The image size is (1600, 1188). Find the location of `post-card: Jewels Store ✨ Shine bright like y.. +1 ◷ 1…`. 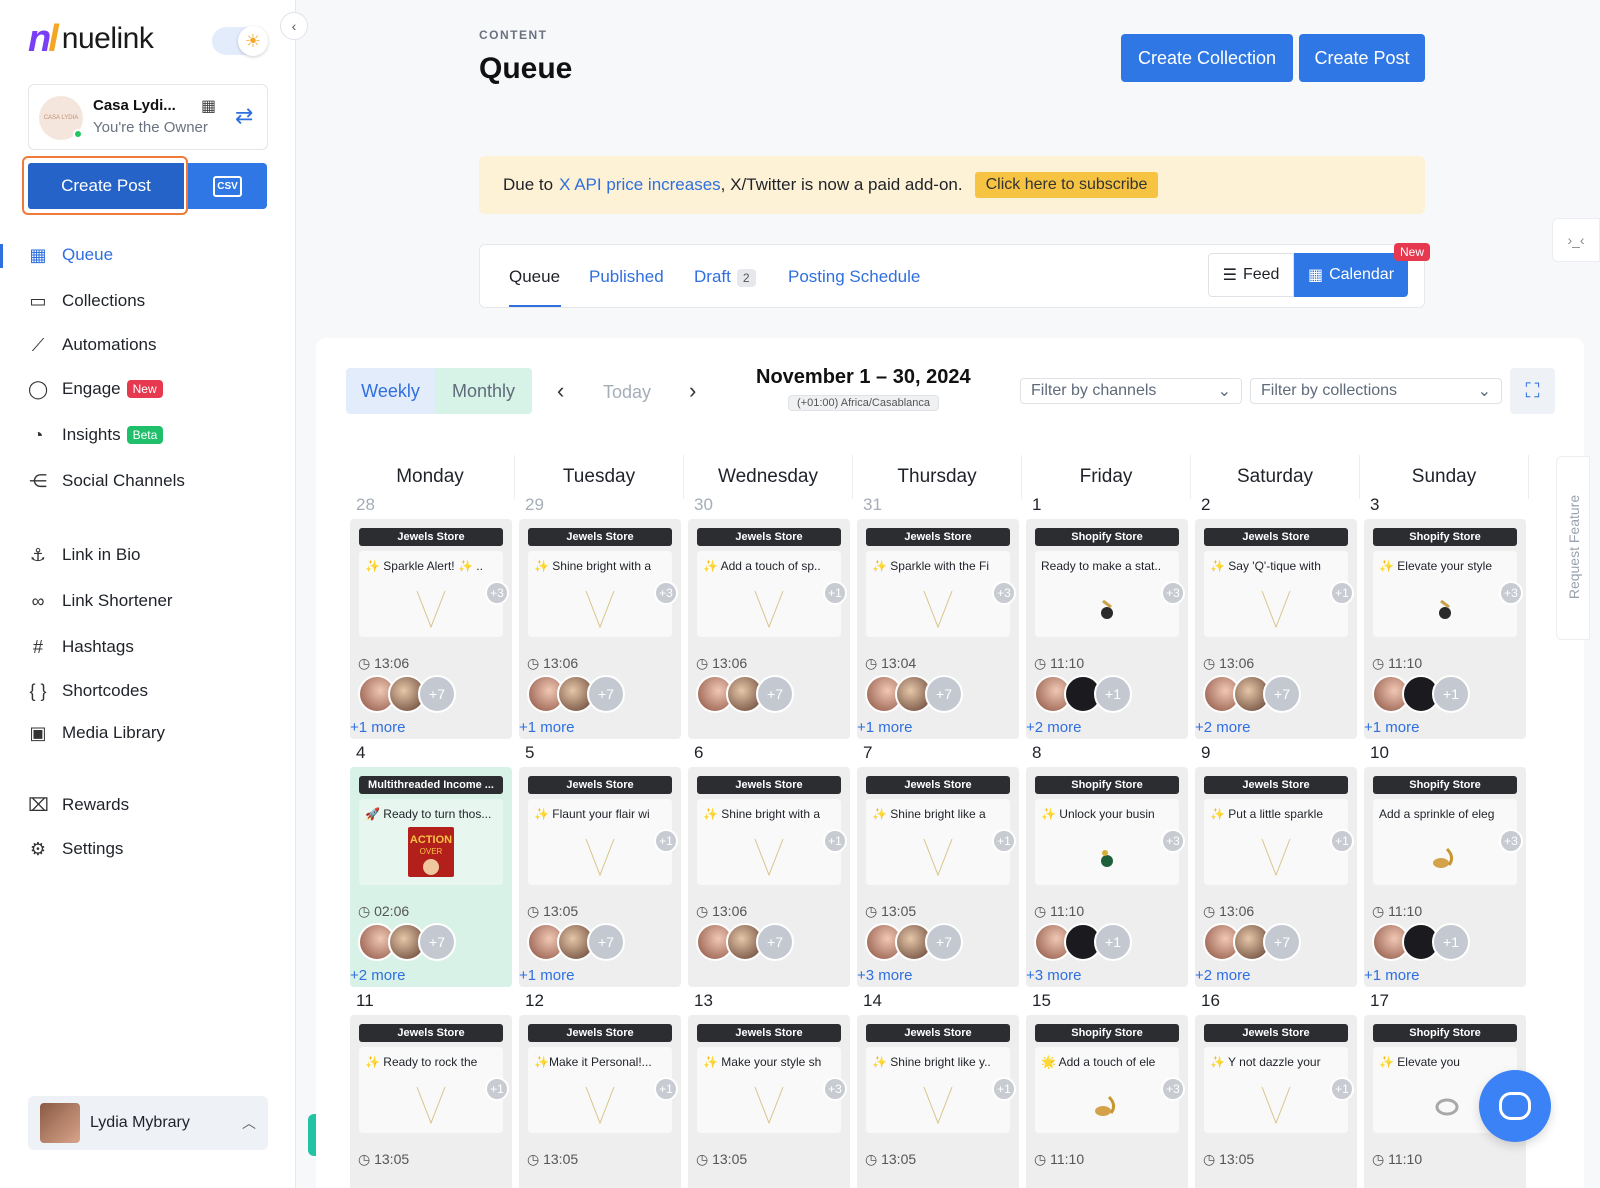

post-card: Jewels Store ✨ Shine bright like y.. +1 ◷ 1… is located at coordinates (938, 1101).